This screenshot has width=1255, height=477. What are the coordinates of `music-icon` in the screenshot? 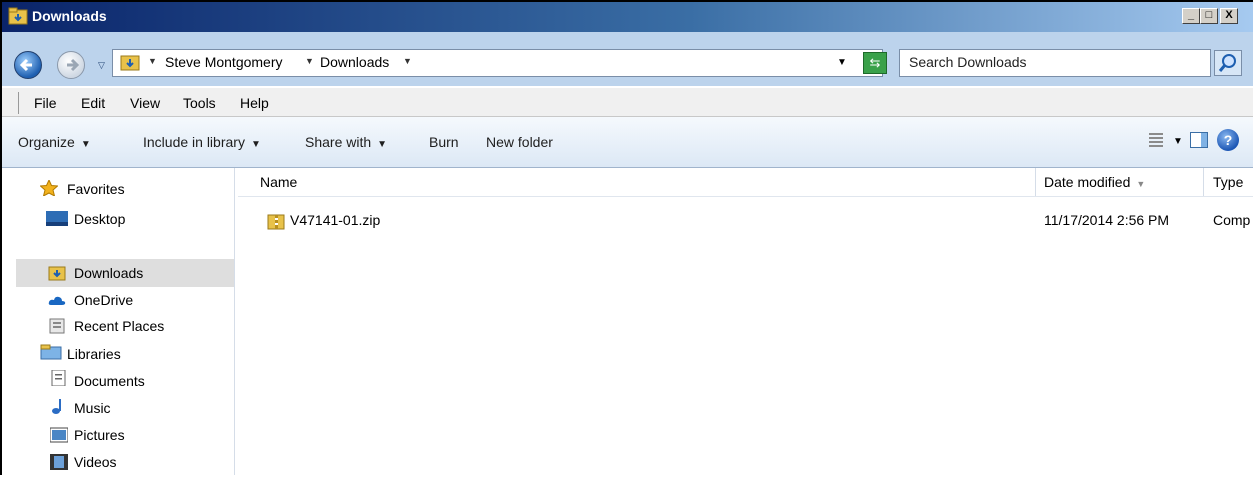 It's located at (56, 406).